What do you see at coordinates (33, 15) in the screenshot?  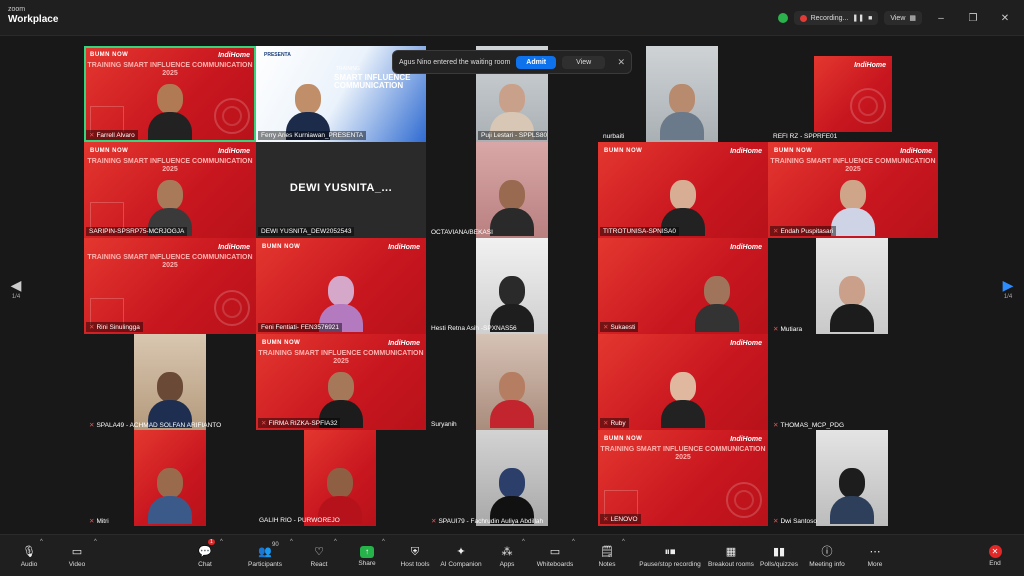 I see `app-logo: zoom Workplace` at bounding box center [33, 15].